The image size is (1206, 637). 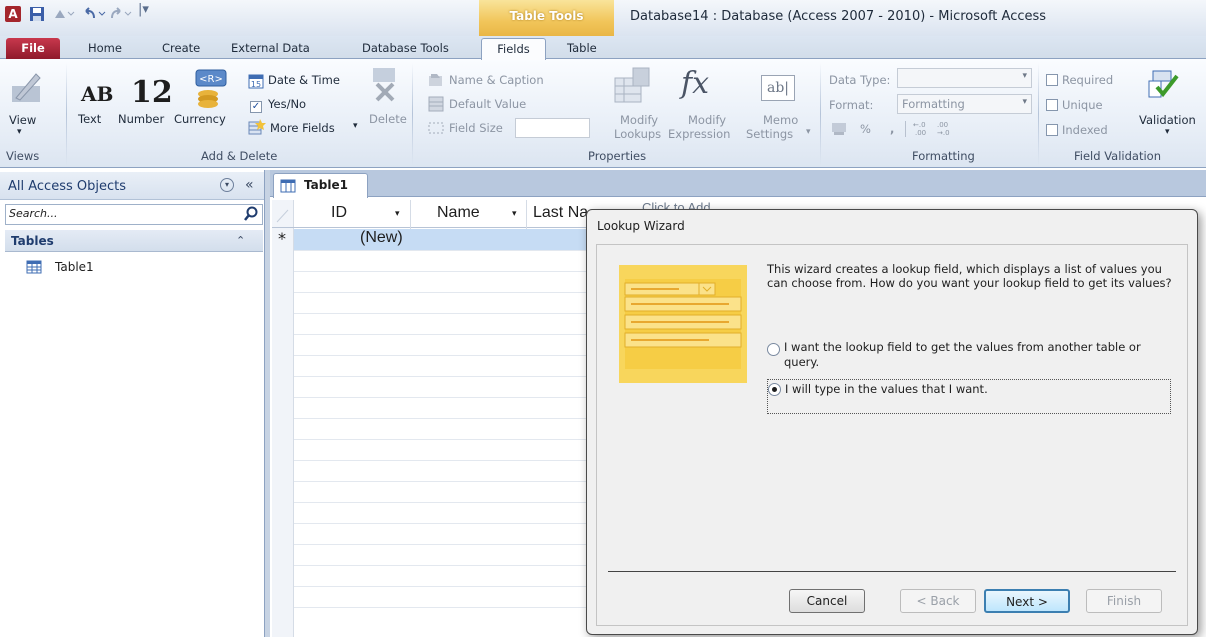 I want to click on tab-home: Home, so click(x=105, y=48).